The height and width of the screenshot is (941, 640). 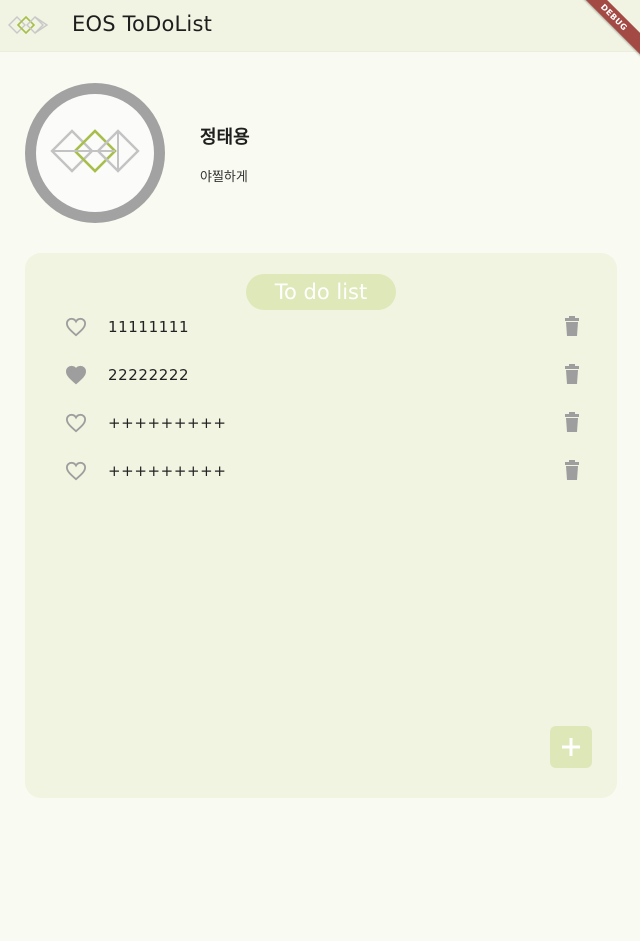 What do you see at coordinates (76, 375) in the screenshot?
I see `heart-filled-icon` at bounding box center [76, 375].